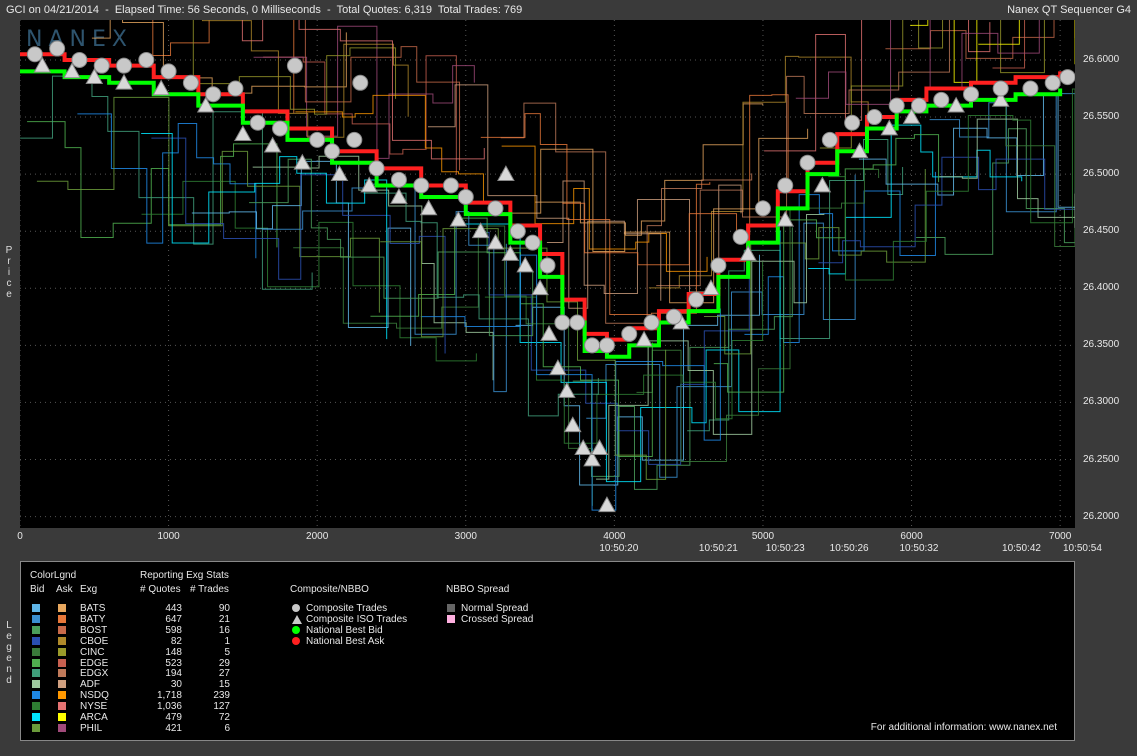 The width and height of the screenshot is (1137, 756). Describe the element at coordinates (173, 630) in the screenshot. I see `legend-exchange-quotes: 598` at that location.